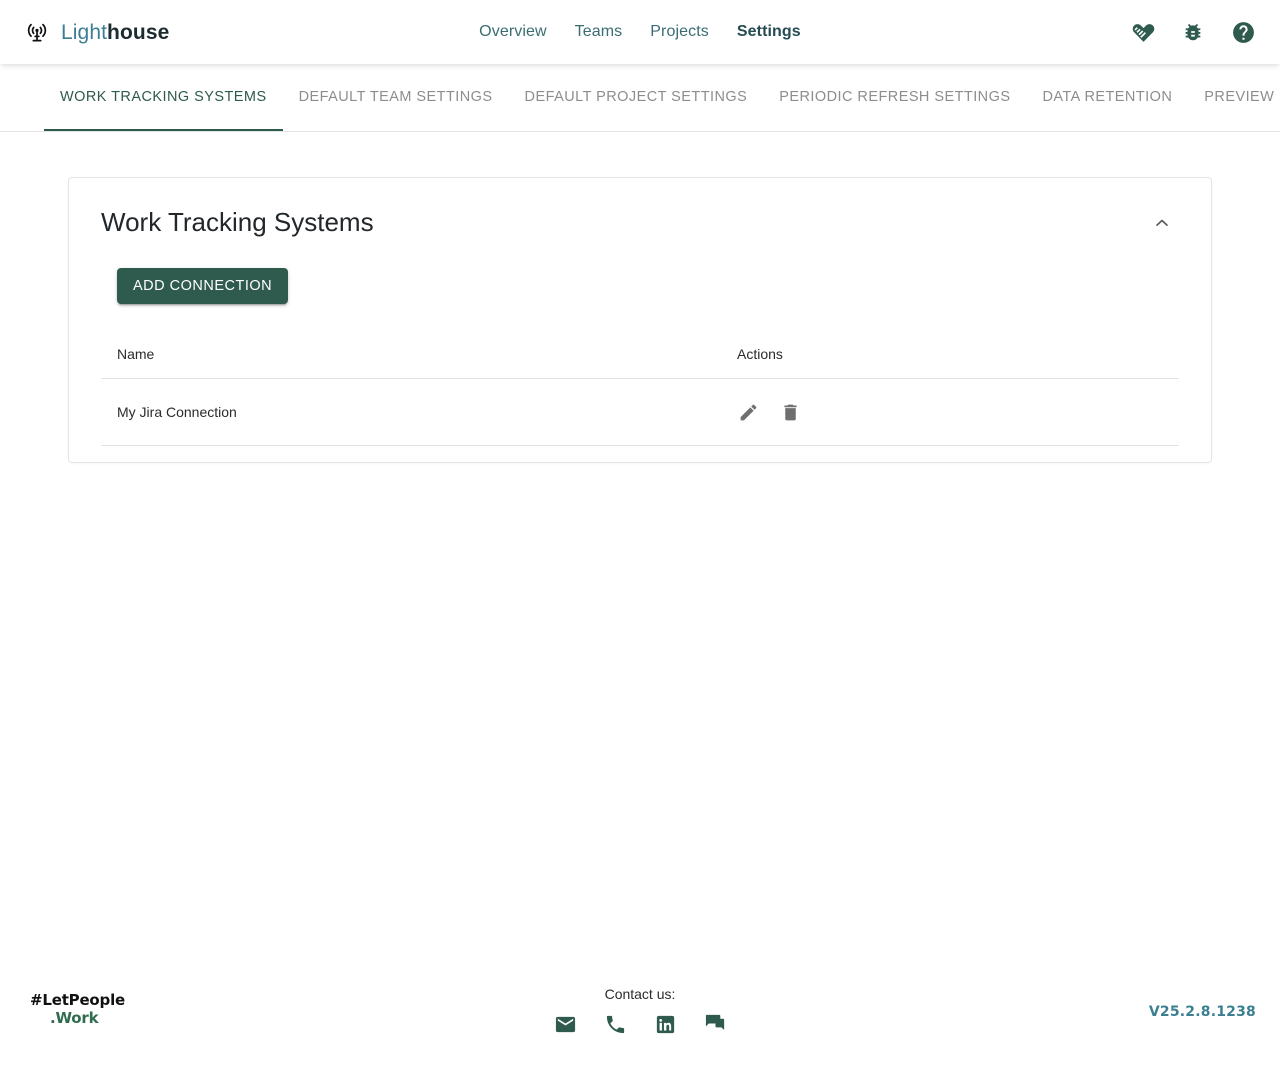 This screenshot has width=1280, height=1080. What do you see at coordinates (665, 1024) in the screenshot?
I see `linkedin-icon` at bounding box center [665, 1024].